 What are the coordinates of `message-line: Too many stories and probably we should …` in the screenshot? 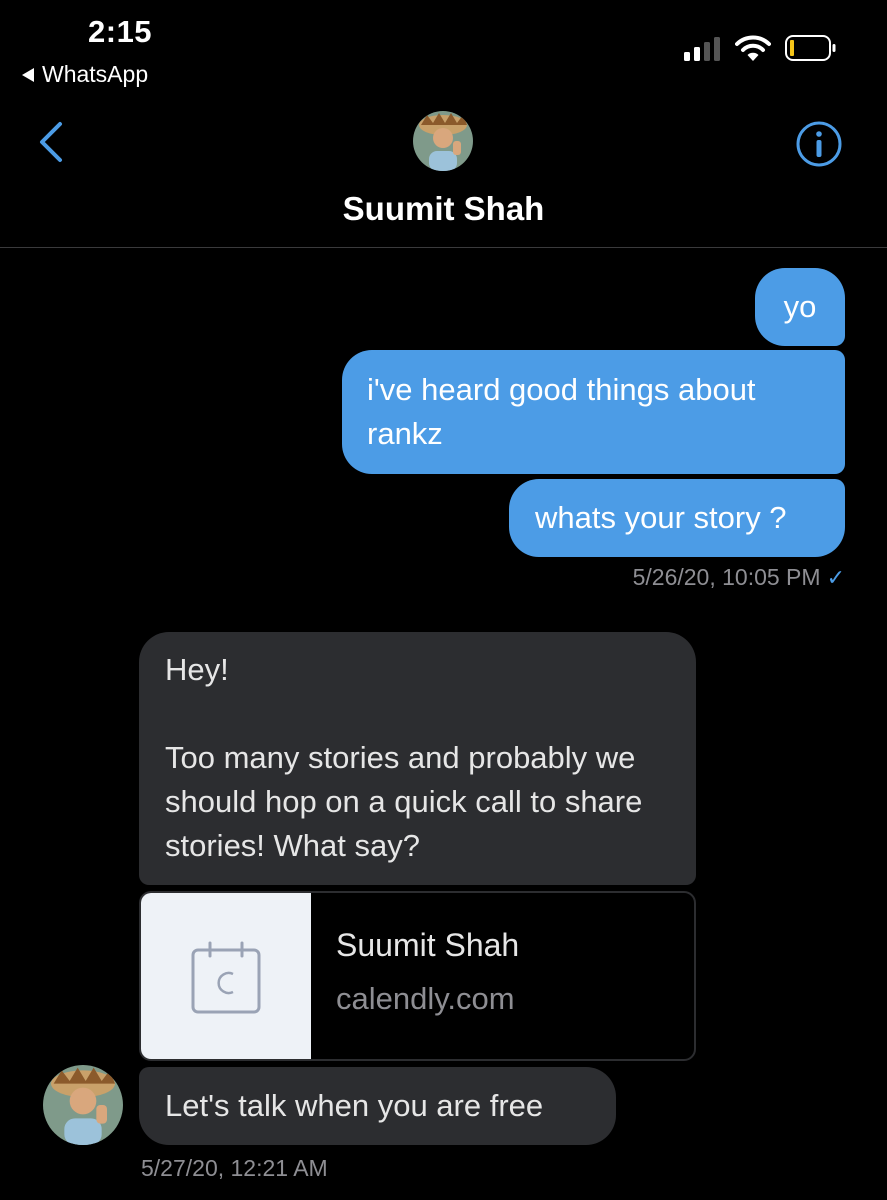 It's located at (404, 801).